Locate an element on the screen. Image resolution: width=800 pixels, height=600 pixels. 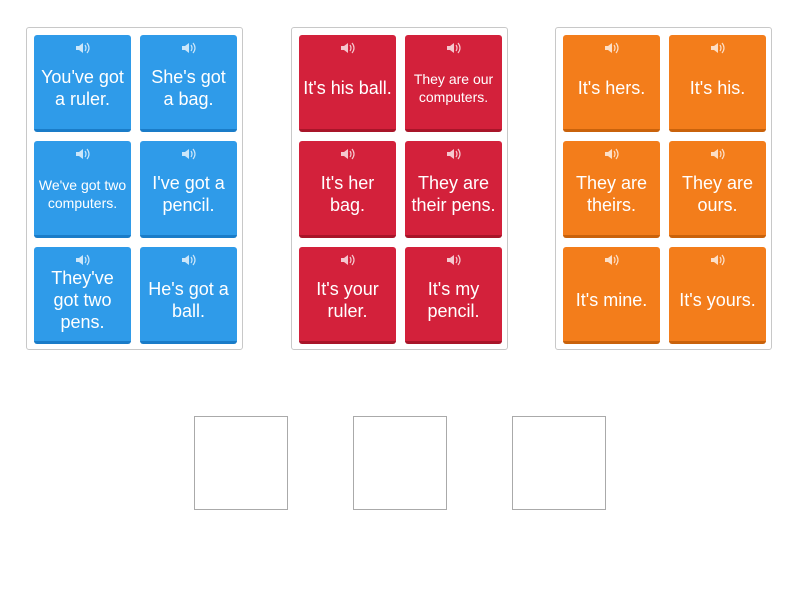
card-text: It's mine. is located at coordinates (611, 300).